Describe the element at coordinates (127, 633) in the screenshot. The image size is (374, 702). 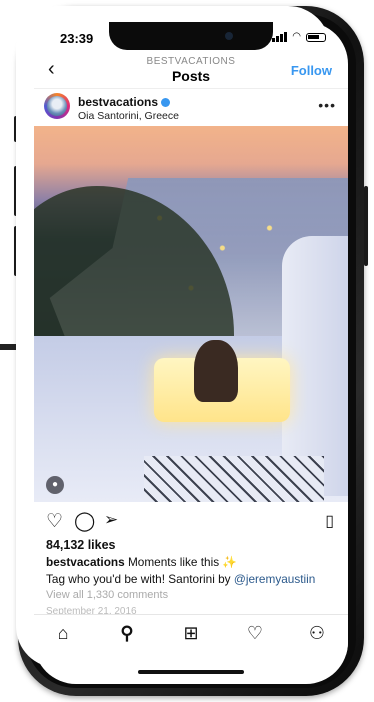
I see `search-icon: ⚲` at that location.